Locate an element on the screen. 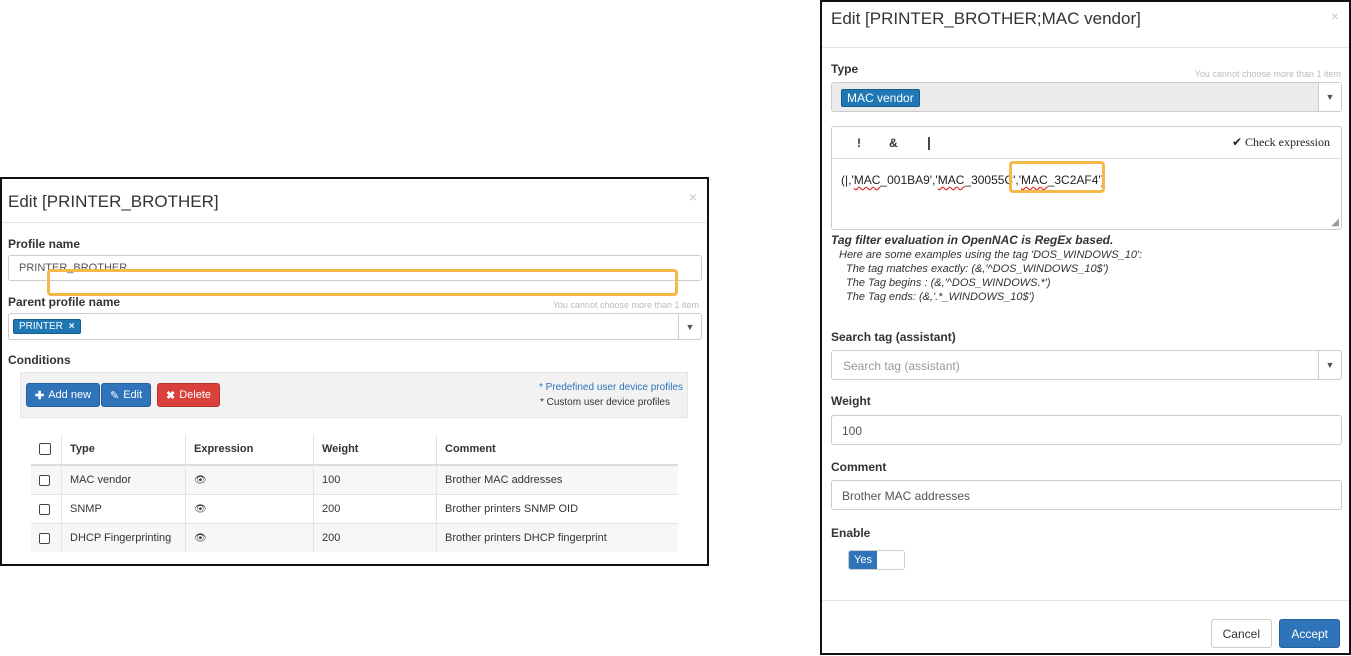 This screenshot has width=1351, height=656. select-all-cell is located at coordinates (46, 450).